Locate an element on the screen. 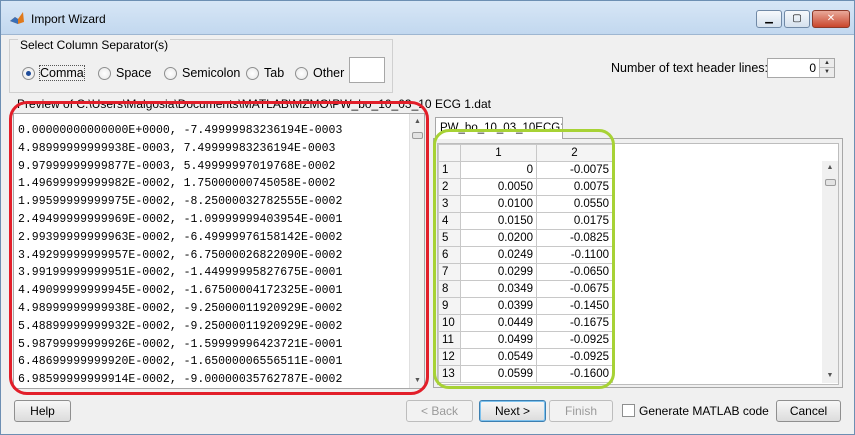  generate-code-checkbox is located at coordinates (628, 410).